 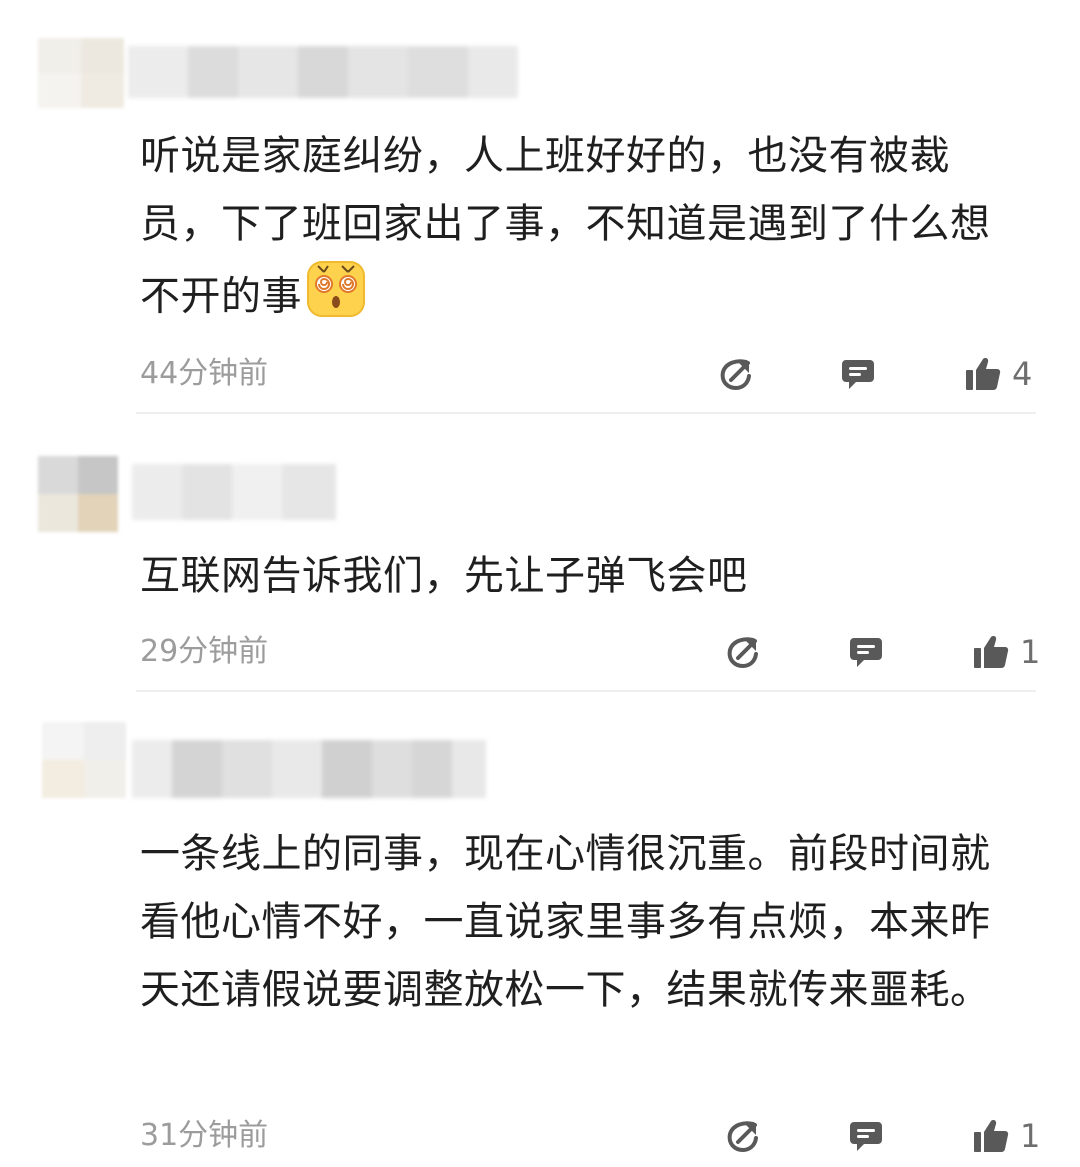 I want to click on comment-time: 29分钟前, so click(x=204, y=651).